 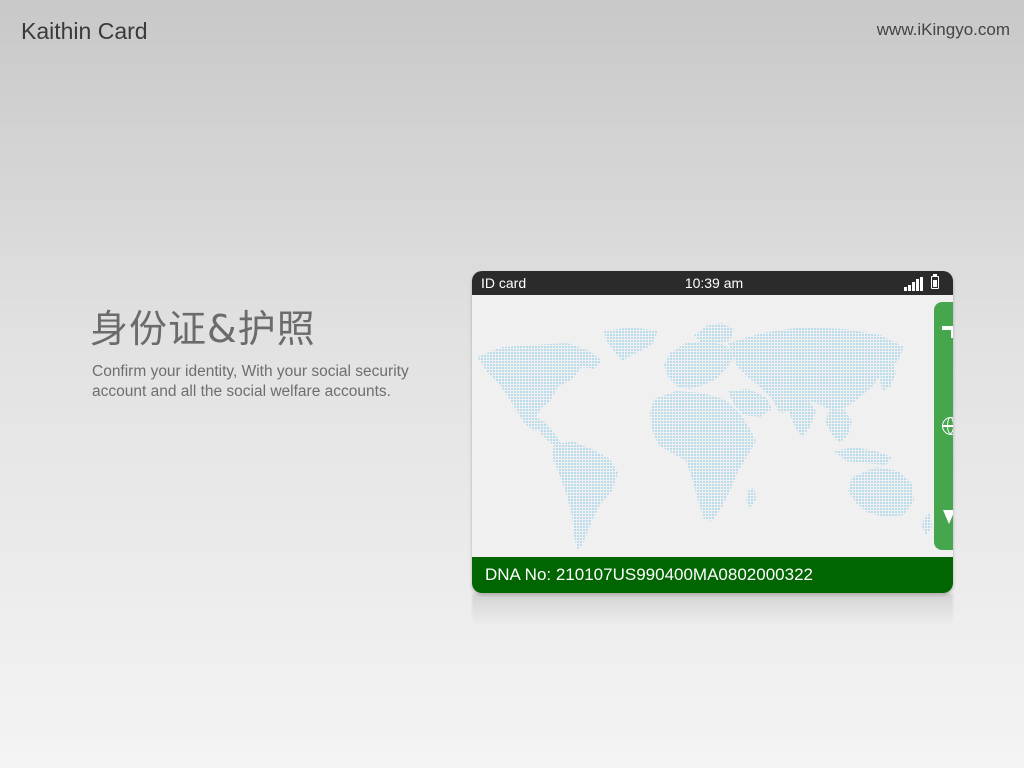 I want to click on site-url: www.iKingyo.com, so click(x=943, y=30).